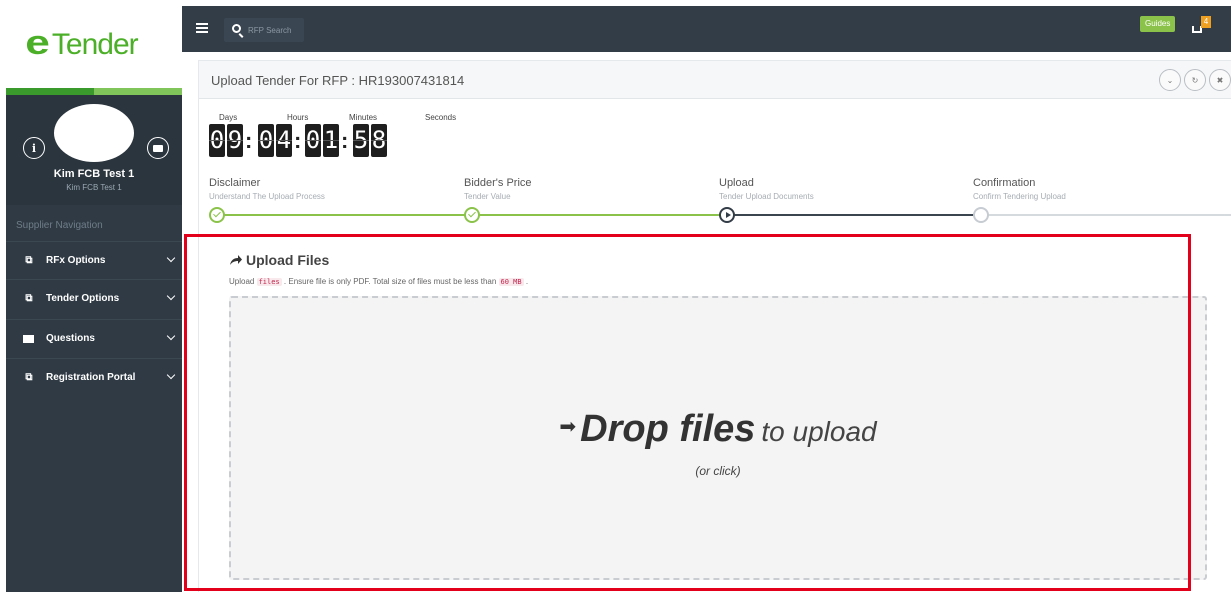  What do you see at coordinates (275, 30) in the screenshot?
I see `search-input` at bounding box center [275, 30].